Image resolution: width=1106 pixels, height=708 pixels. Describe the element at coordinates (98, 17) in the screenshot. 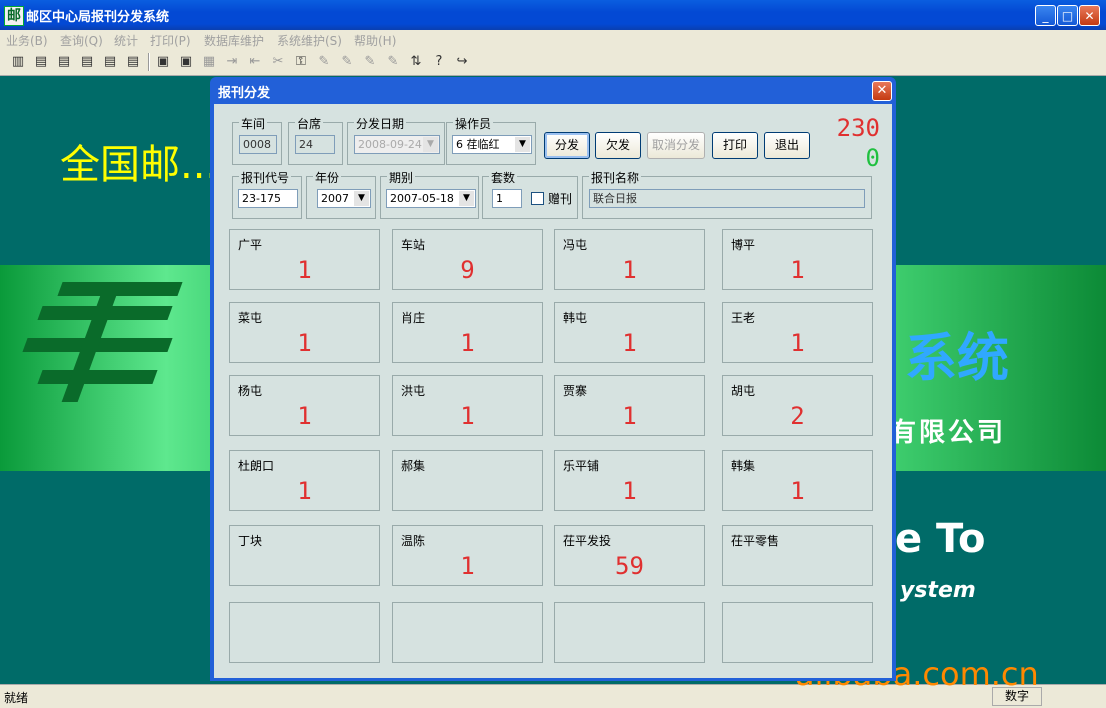

I see `window-title: 邮区中心局报刊分发系统` at that location.